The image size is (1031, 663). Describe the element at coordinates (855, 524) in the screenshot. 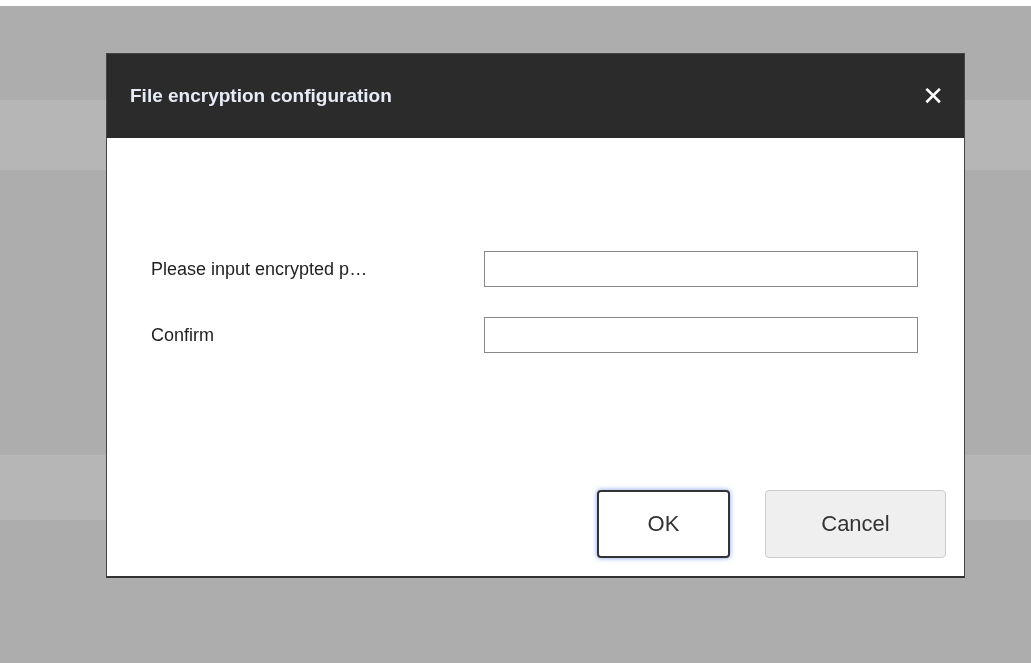

I see `cancel-button: Cancel` at that location.